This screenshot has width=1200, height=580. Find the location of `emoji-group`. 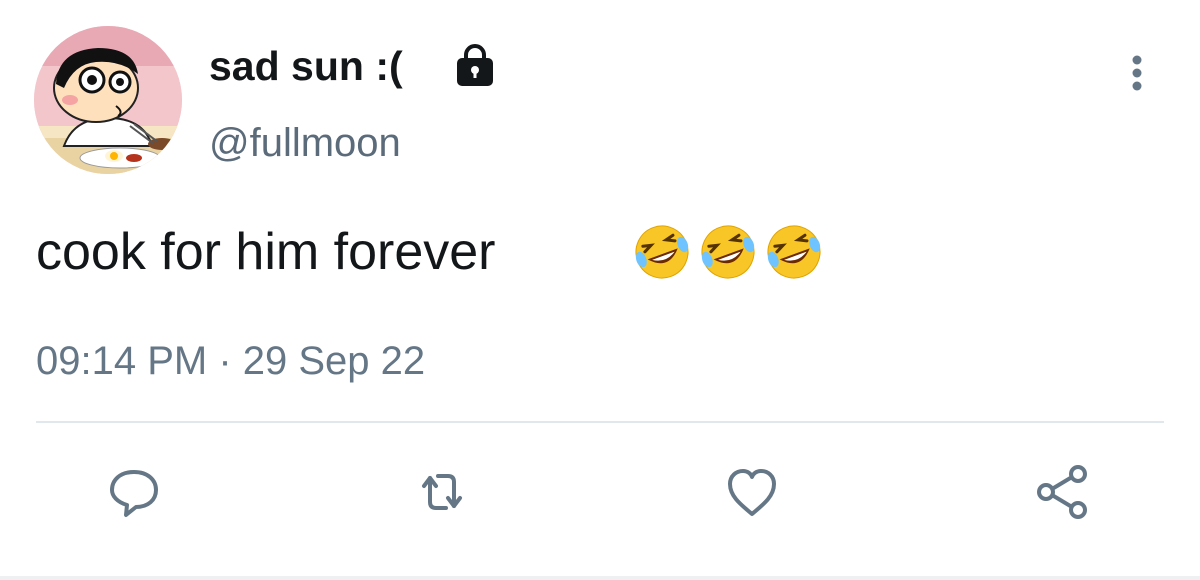

emoji-group is located at coordinates (728, 252).